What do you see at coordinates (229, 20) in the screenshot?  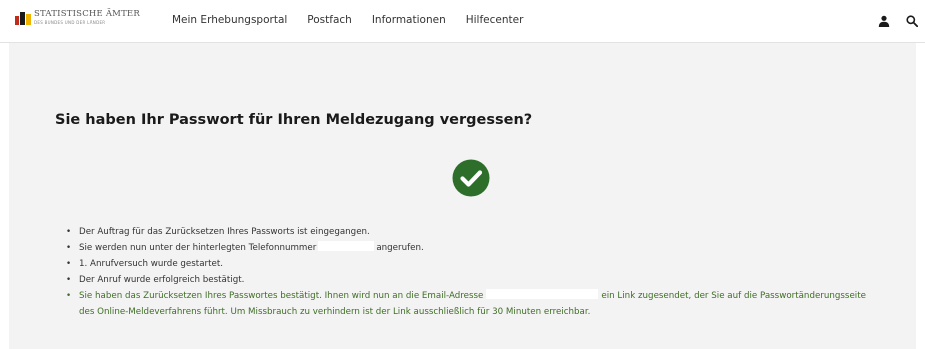 I see `nav-item-mein-erhebungsportal: Mein Erhebungsportal` at bounding box center [229, 20].